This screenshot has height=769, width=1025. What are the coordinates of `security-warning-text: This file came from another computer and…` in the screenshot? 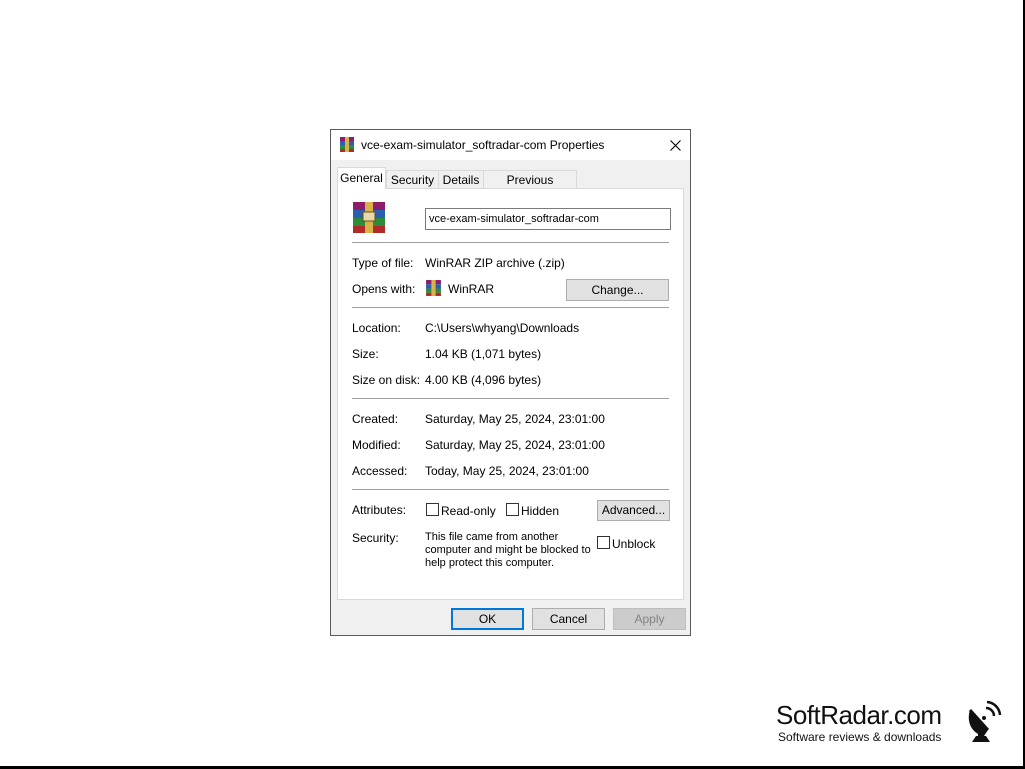 It's located at (508, 550).